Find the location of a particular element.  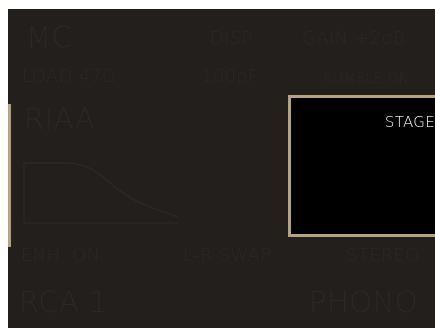

lr-swap-label: L-R SWAP is located at coordinates (227, 256).